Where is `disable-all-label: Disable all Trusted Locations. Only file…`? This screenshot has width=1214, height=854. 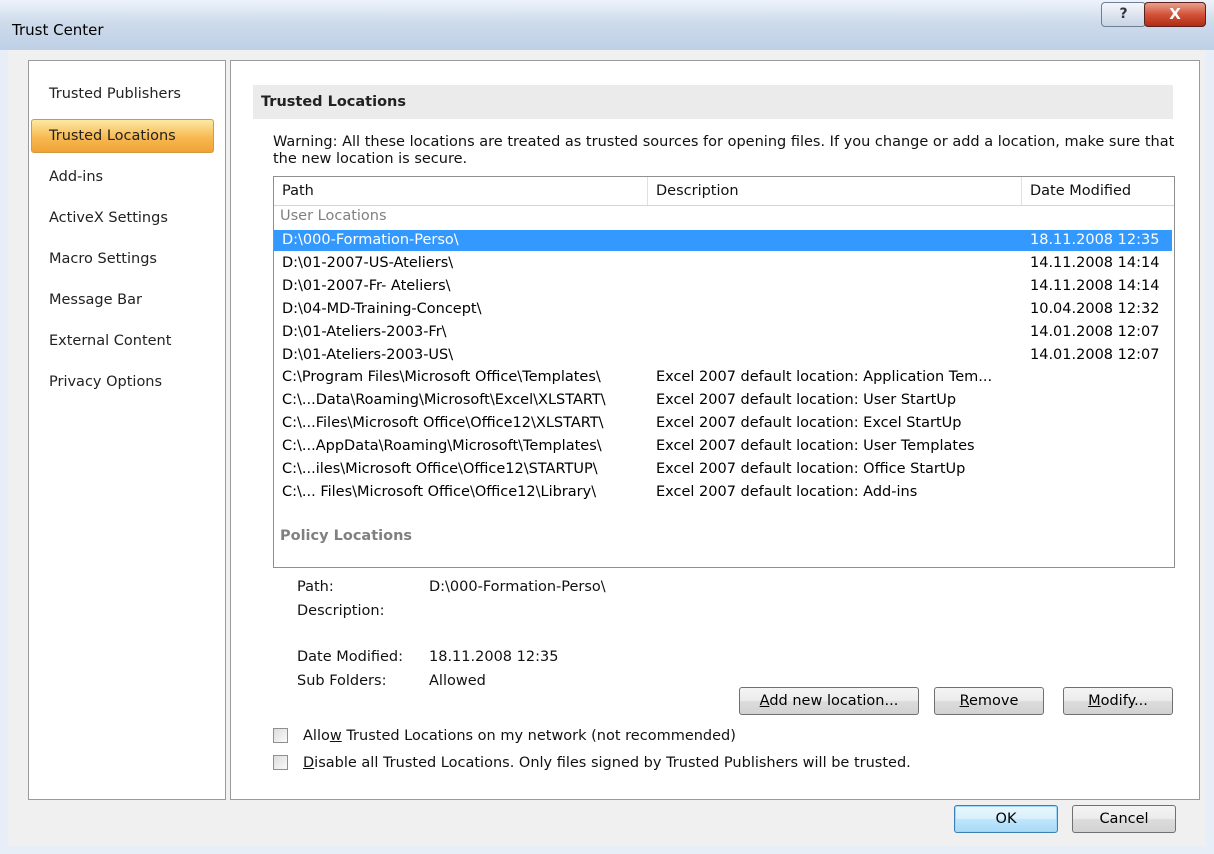
disable-all-label: Disable all Trusted Locations. Only file… is located at coordinates (607, 763).